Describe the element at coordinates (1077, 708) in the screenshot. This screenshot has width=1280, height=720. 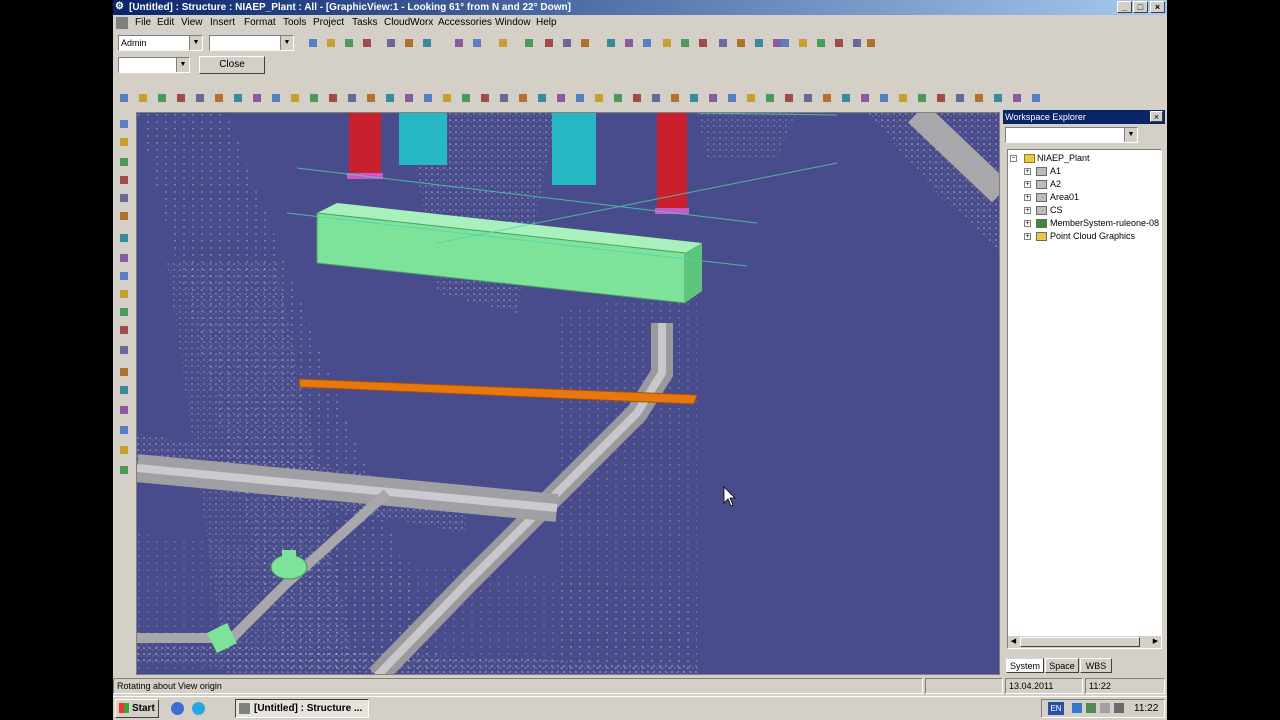
I see `network-icon` at that location.